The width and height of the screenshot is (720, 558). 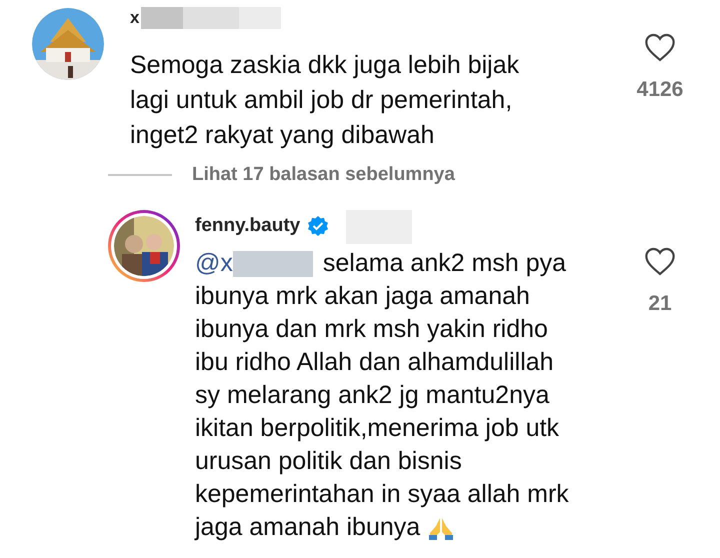 I want to click on mention-link: @x, so click(x=214, y=264).